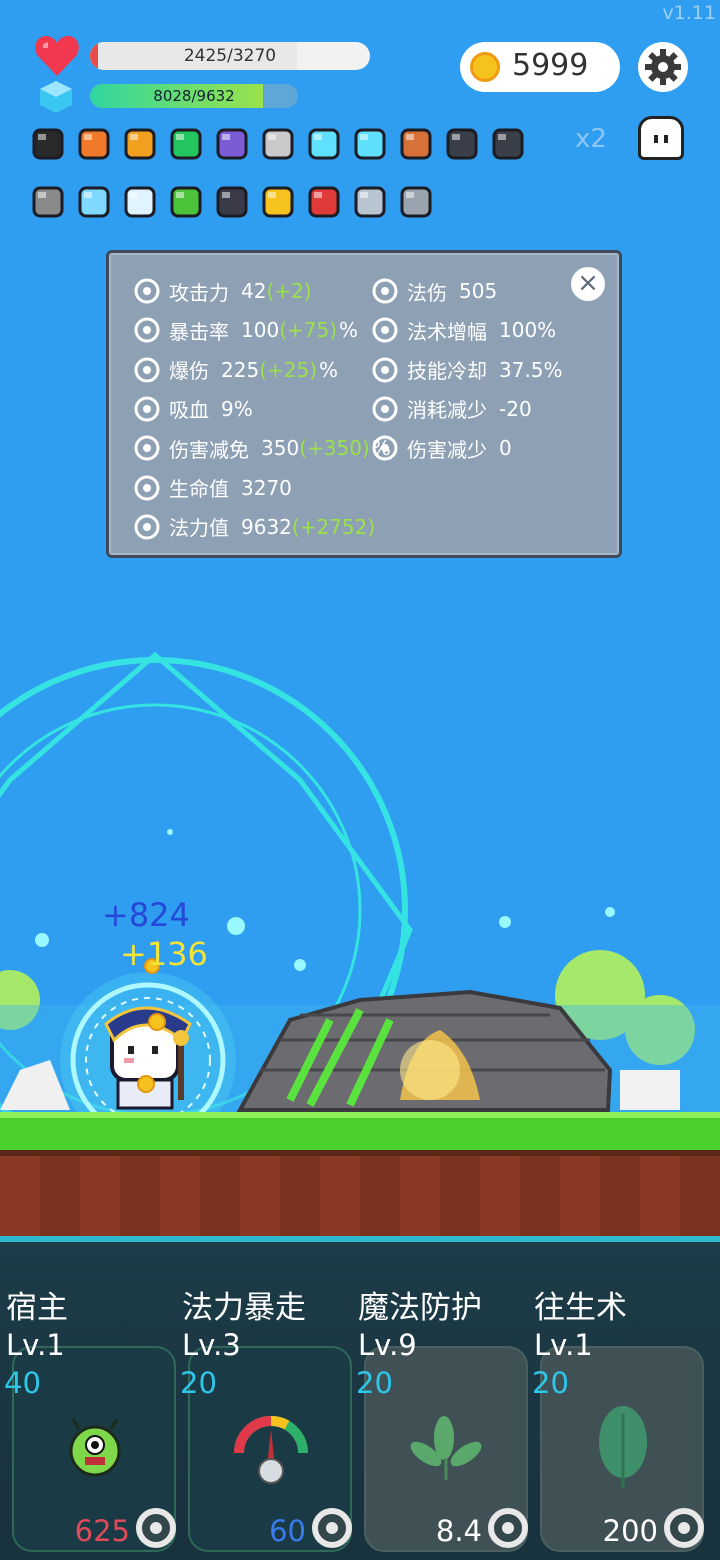 This screenshot has height=1560, width=720. What do you see at coordinates (447, 1447) in the screenshot?
I see `leaves-icon` at bounding box center [447, 1447].